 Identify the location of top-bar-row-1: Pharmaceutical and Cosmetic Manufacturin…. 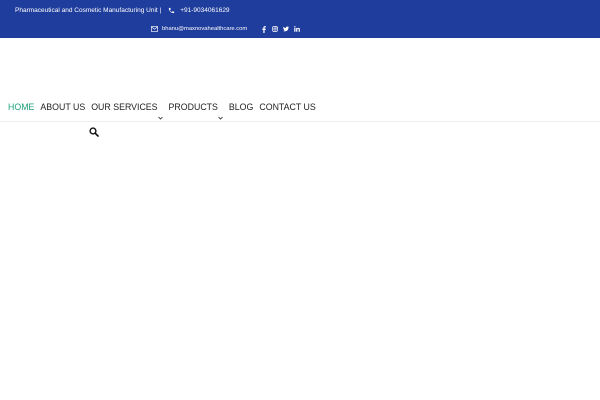
(122, 10).